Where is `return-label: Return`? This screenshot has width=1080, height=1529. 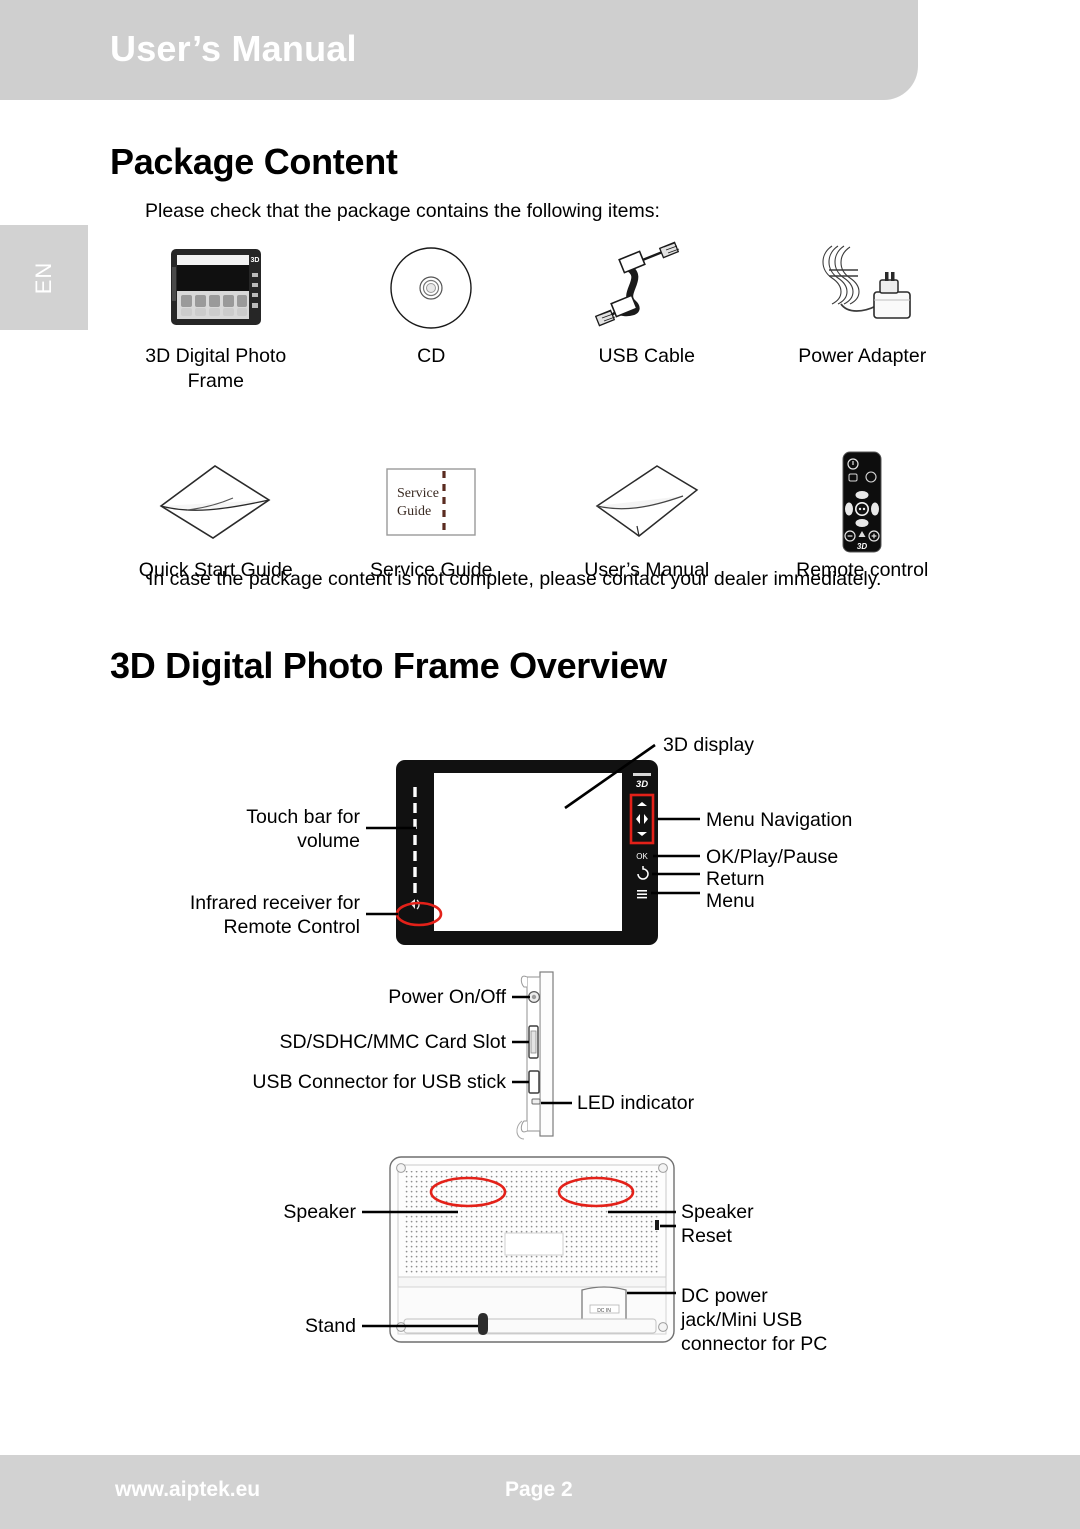 return-label: Return is located at coordinates (735, 879).